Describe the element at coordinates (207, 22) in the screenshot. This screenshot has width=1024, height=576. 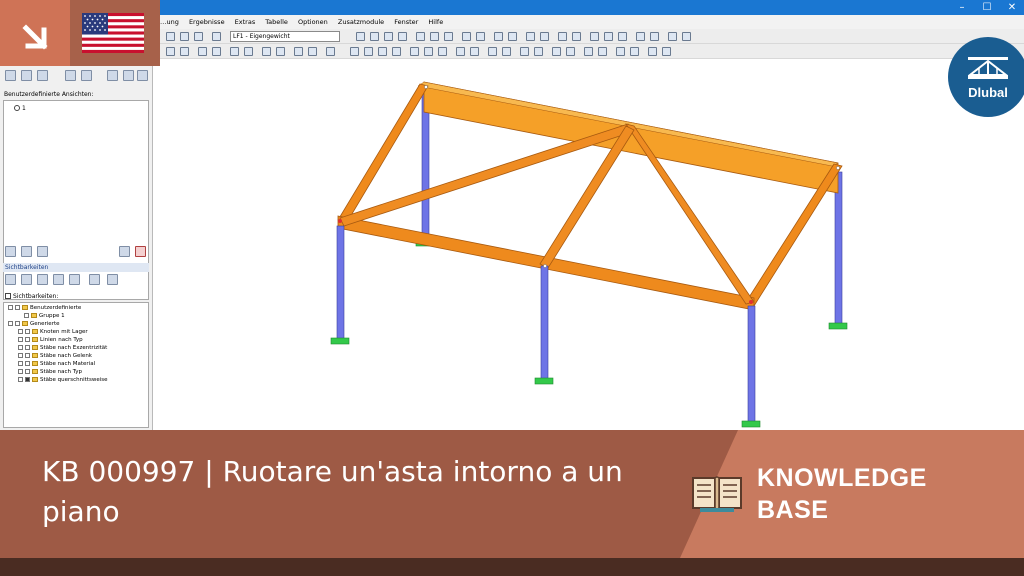
I see `menu-item-ergebnisse: Ergebnisse` at that location.